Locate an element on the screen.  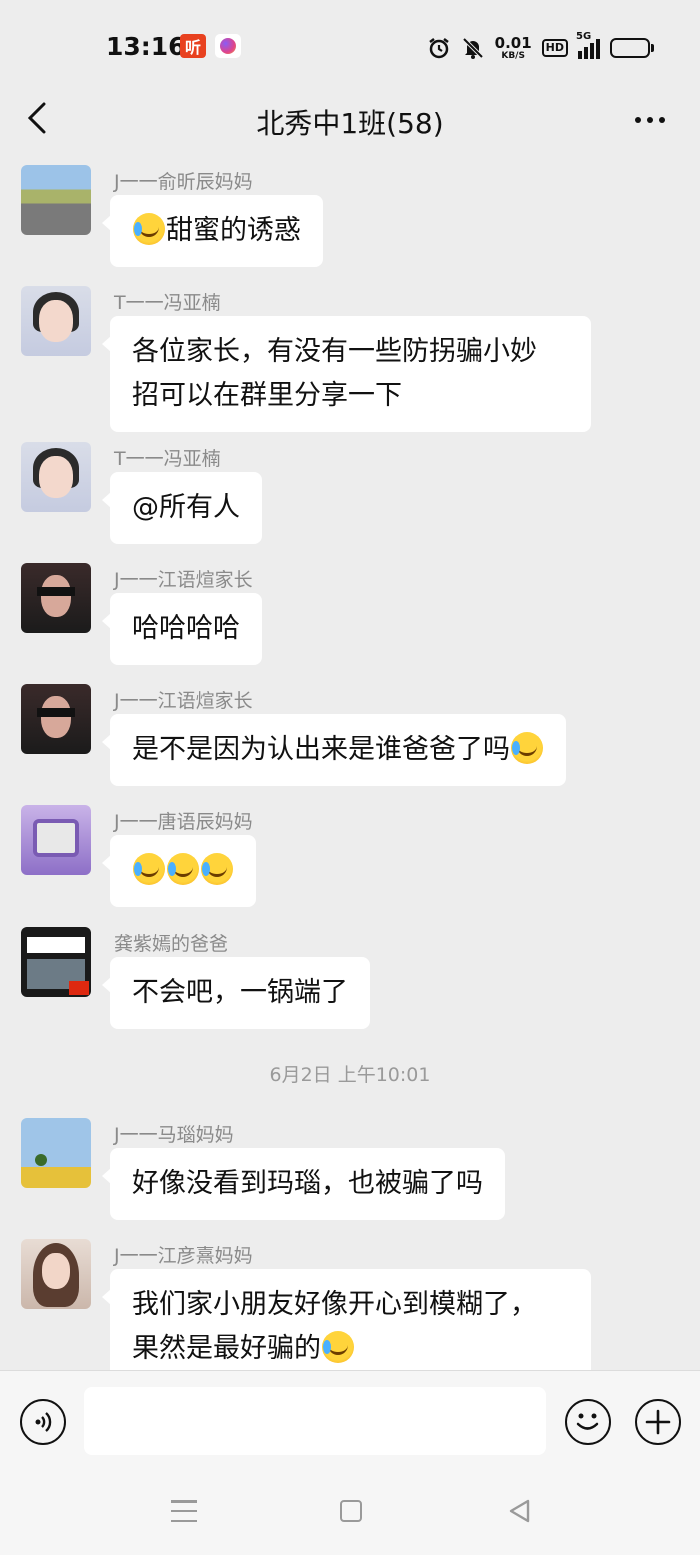
sender-name: 龚紫嫣的爸爸 is located at coordinates (171, 944).